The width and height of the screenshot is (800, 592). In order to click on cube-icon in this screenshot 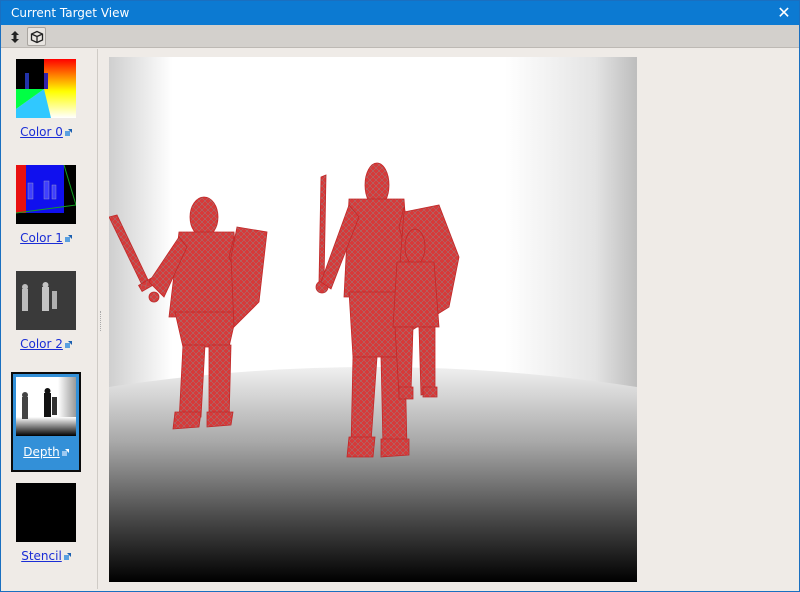, I will do `click(36, 36)`.